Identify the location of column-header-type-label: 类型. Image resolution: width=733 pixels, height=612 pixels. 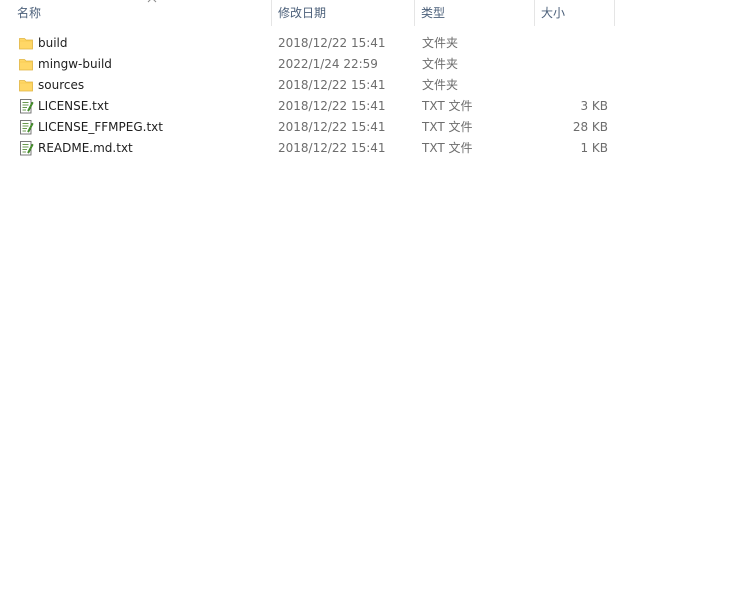
(433, 13).